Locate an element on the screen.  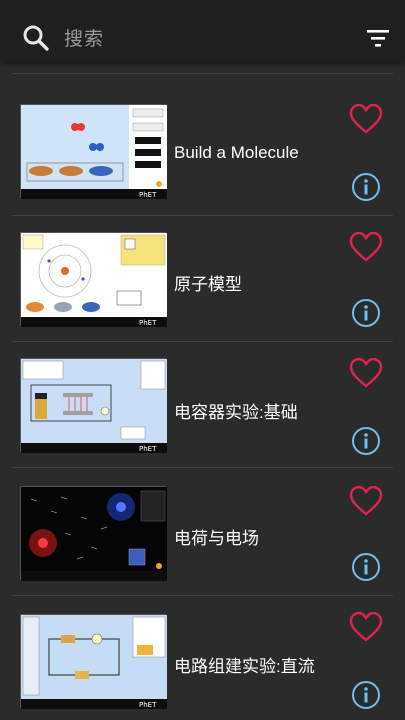
search-bar: 搜索 is located at coordinates (202, 31).